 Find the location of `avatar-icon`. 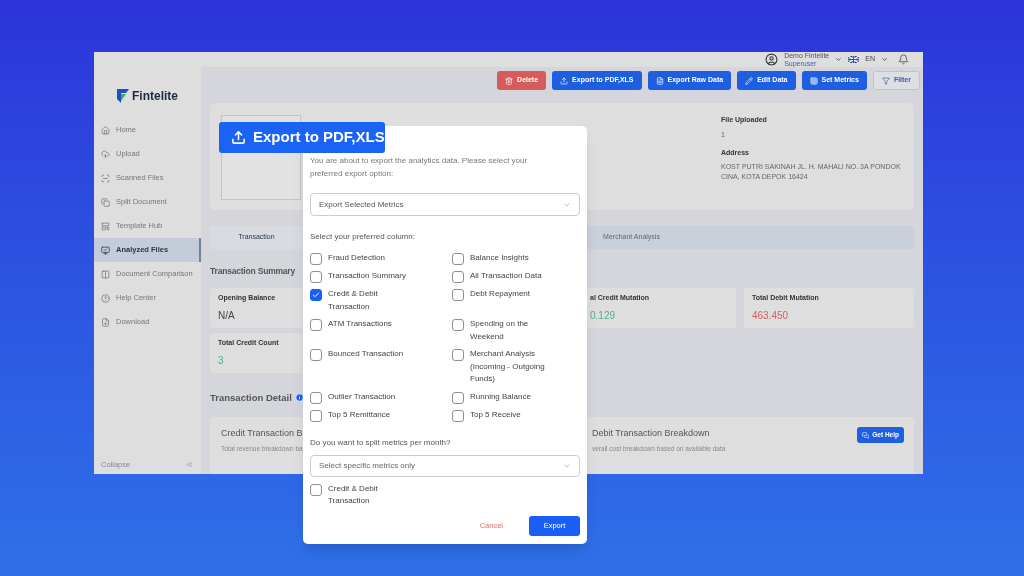

avatar-icon is located at coordinates (772, 59).